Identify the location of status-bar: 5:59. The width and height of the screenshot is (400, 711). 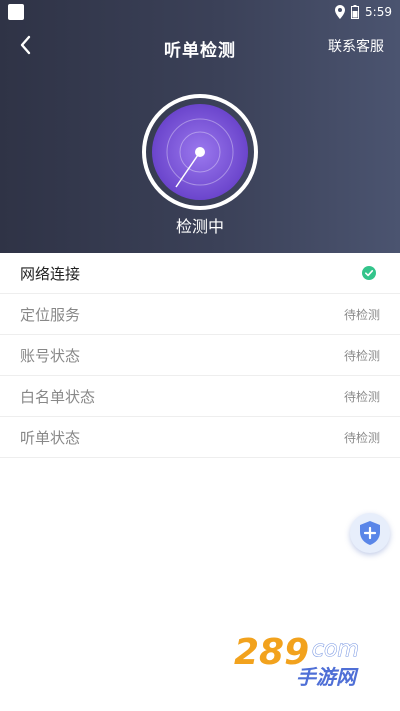
(200, 12).